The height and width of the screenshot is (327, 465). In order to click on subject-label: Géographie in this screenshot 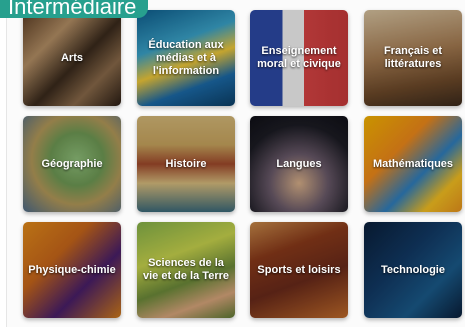, I will do `click(72, 163)`.